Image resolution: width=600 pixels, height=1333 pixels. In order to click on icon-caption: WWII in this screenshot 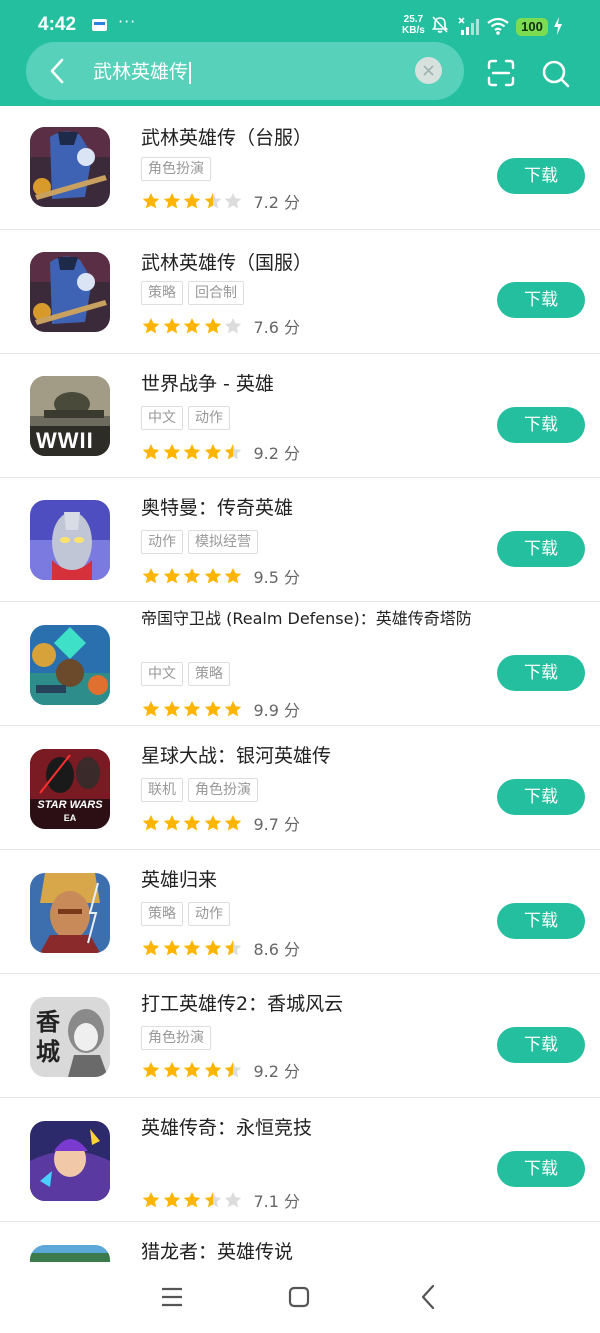, I will do `click(65, 440)`.